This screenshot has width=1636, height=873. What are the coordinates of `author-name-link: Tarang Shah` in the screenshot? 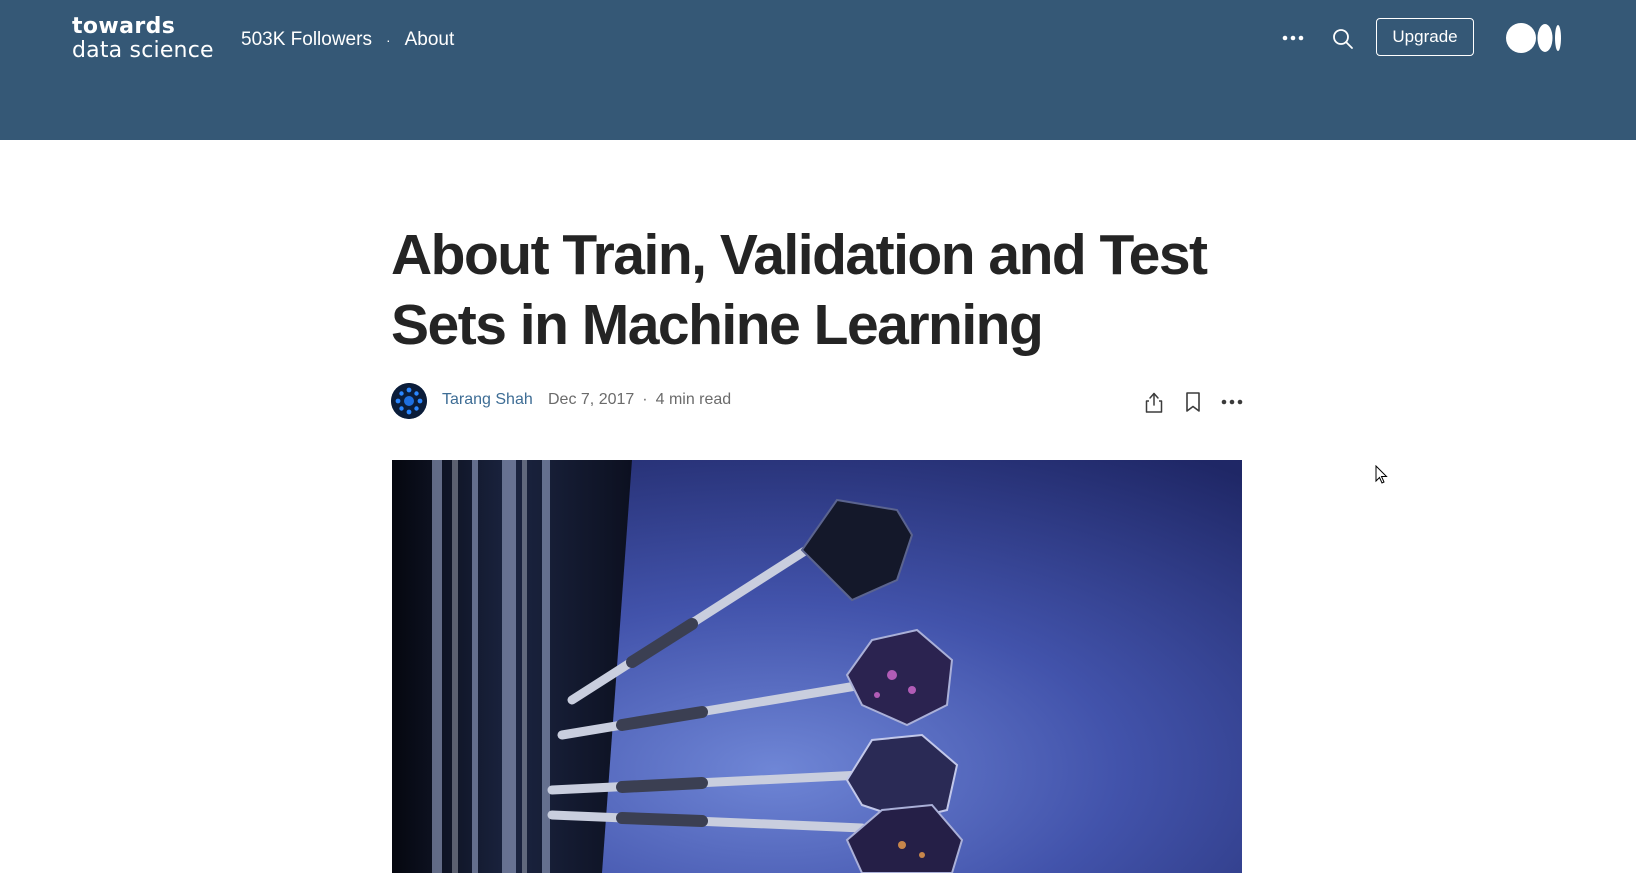 It's located at (487, 400).